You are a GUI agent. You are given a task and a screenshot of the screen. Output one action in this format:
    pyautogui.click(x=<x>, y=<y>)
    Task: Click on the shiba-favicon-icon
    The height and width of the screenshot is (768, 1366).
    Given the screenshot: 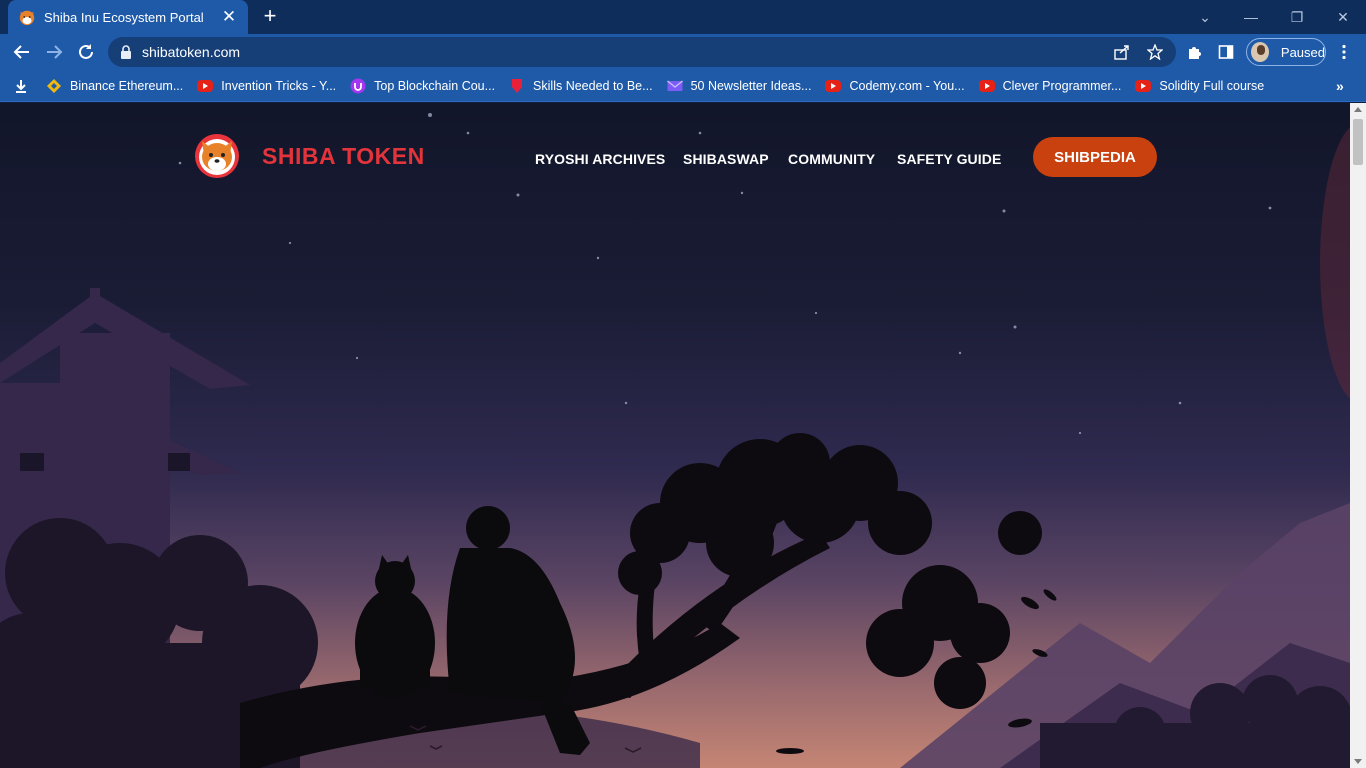 What is the action you would take?
    pyautogui.click(x=27, y=18)
    